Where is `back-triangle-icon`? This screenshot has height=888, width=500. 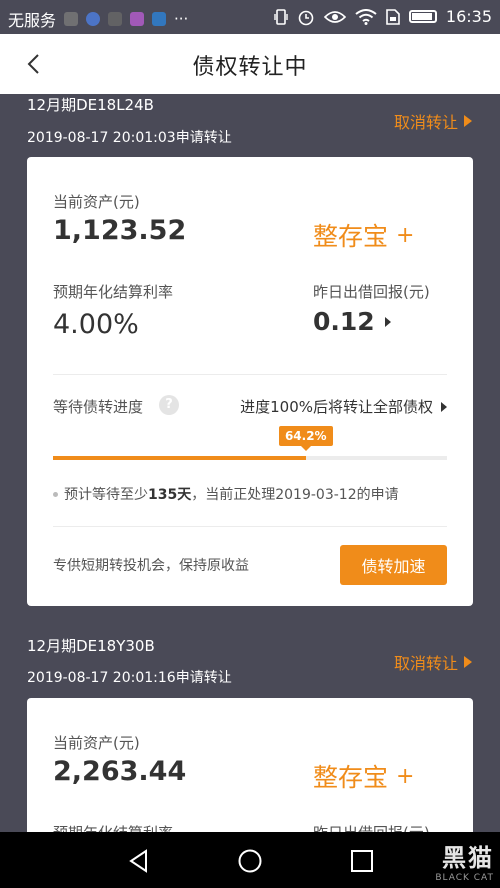 back-triangle-icon is located at coordinates (139, 861).